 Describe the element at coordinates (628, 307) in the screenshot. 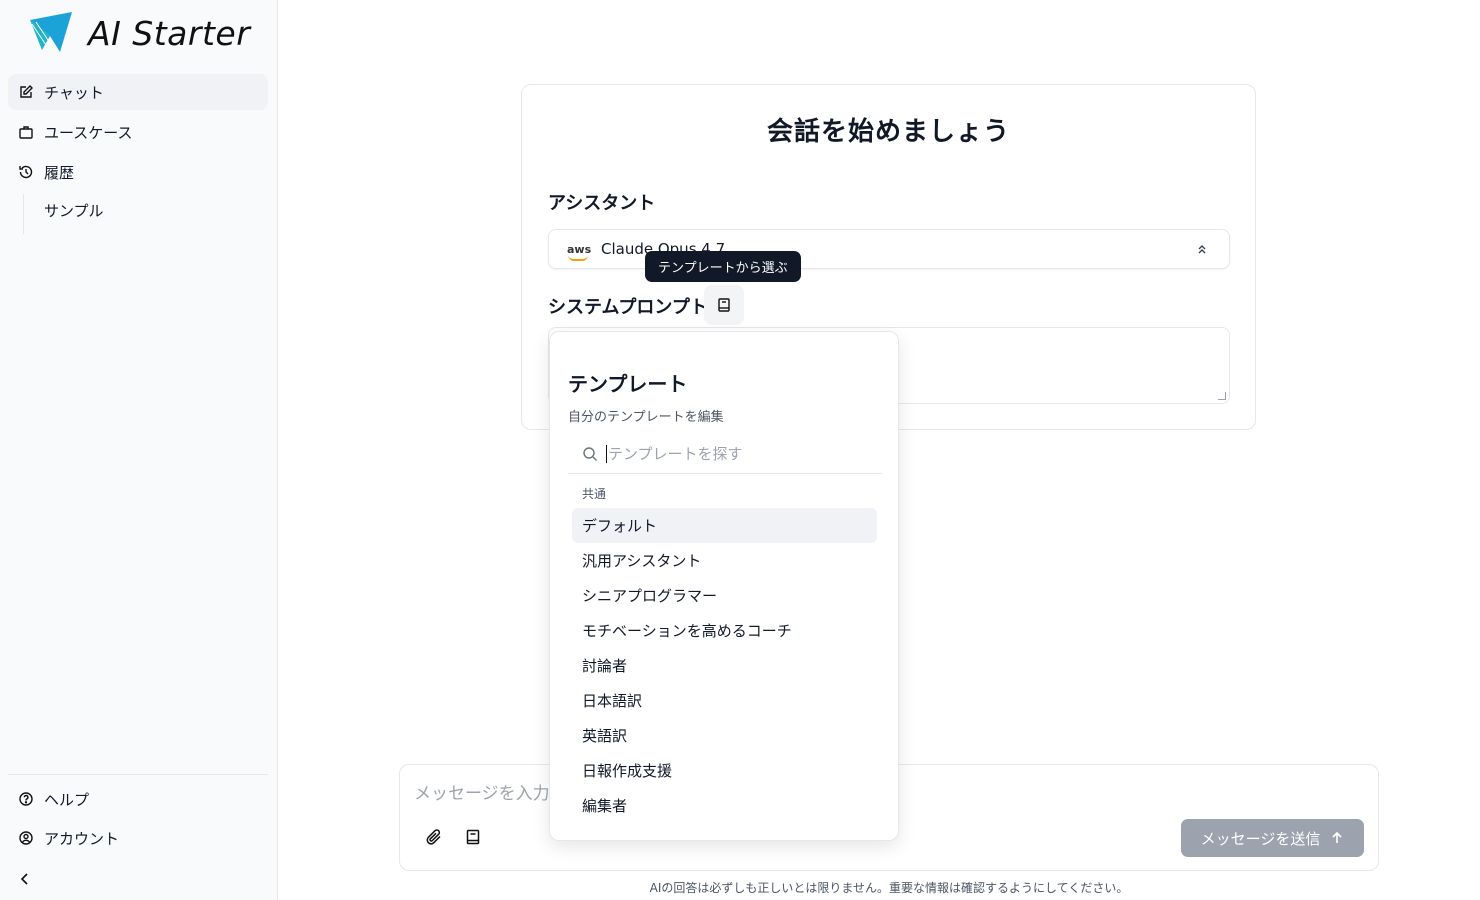

I see `system-prompt-label: システムプロンプト` at that location.